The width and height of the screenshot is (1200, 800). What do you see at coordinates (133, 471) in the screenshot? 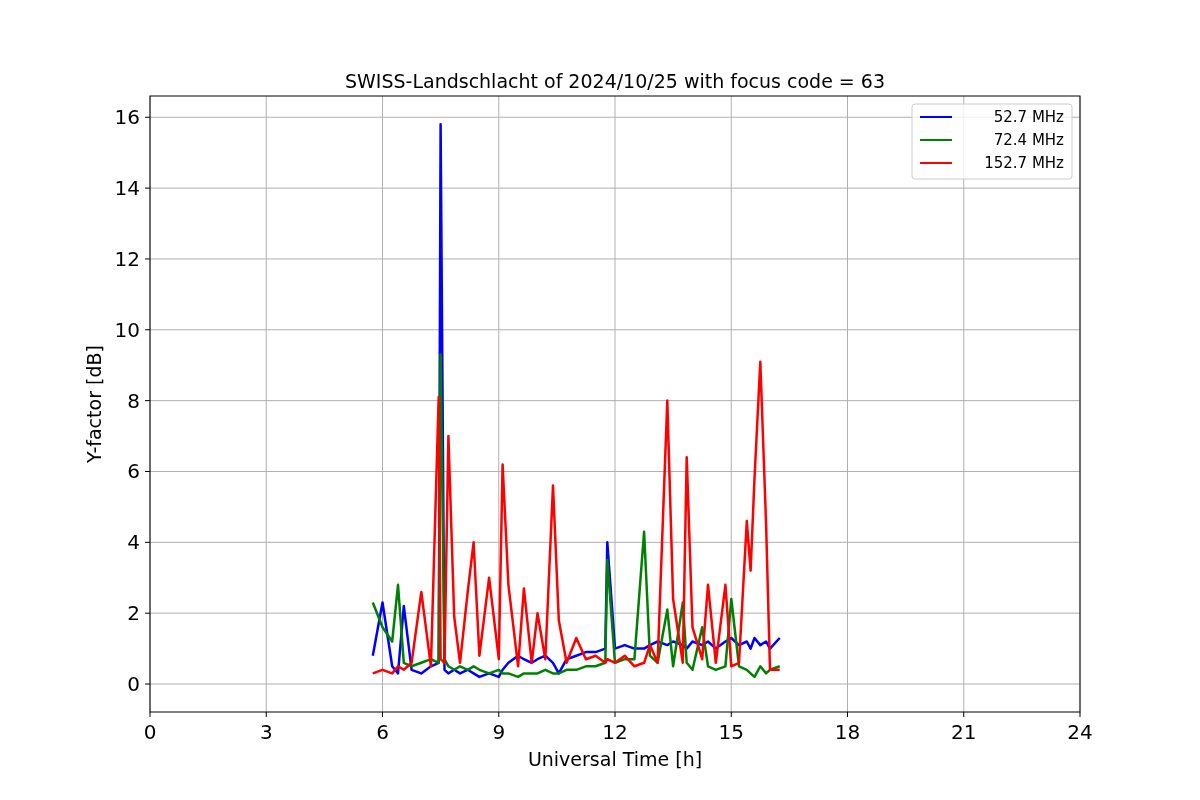
I see `y-tick-label: 6` at bounding box center [133, 471].